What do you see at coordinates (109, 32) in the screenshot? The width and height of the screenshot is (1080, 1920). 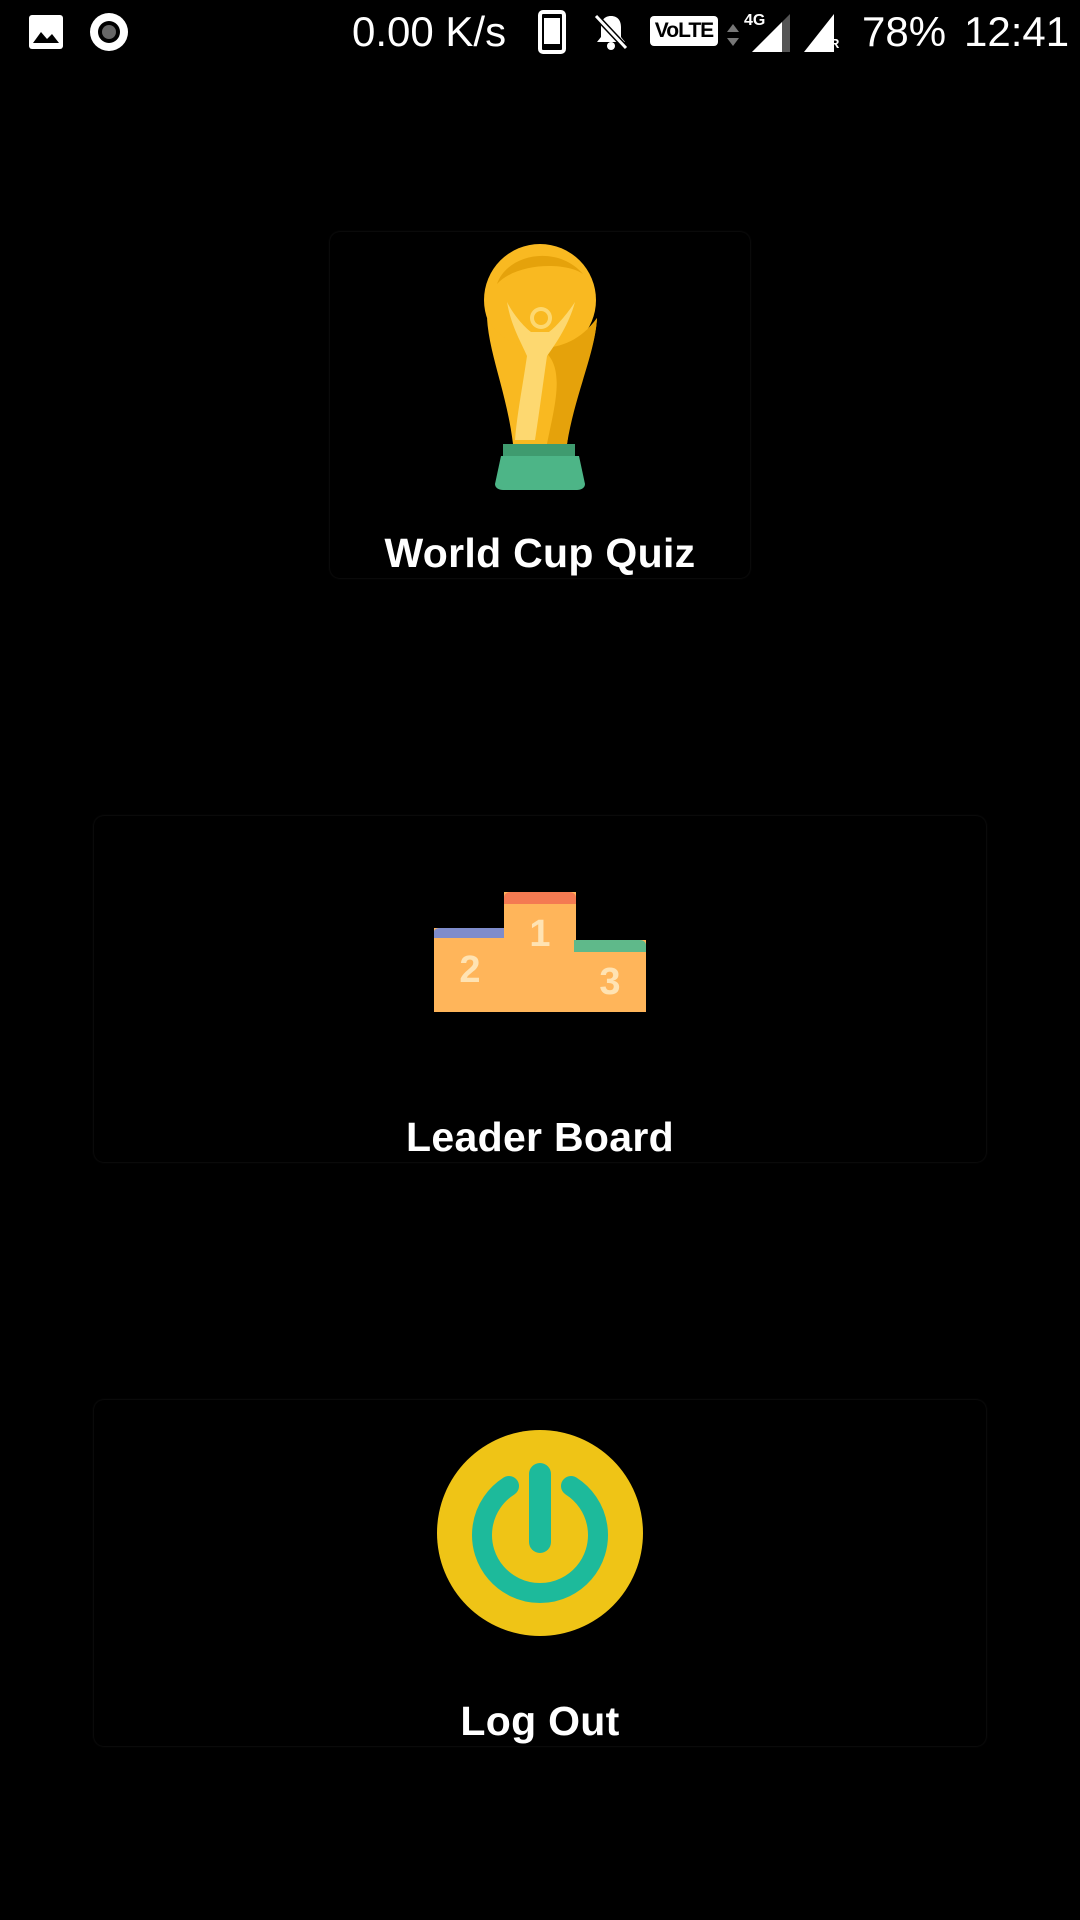 I see `record-notification-icon` at bounding box center [109, 32].